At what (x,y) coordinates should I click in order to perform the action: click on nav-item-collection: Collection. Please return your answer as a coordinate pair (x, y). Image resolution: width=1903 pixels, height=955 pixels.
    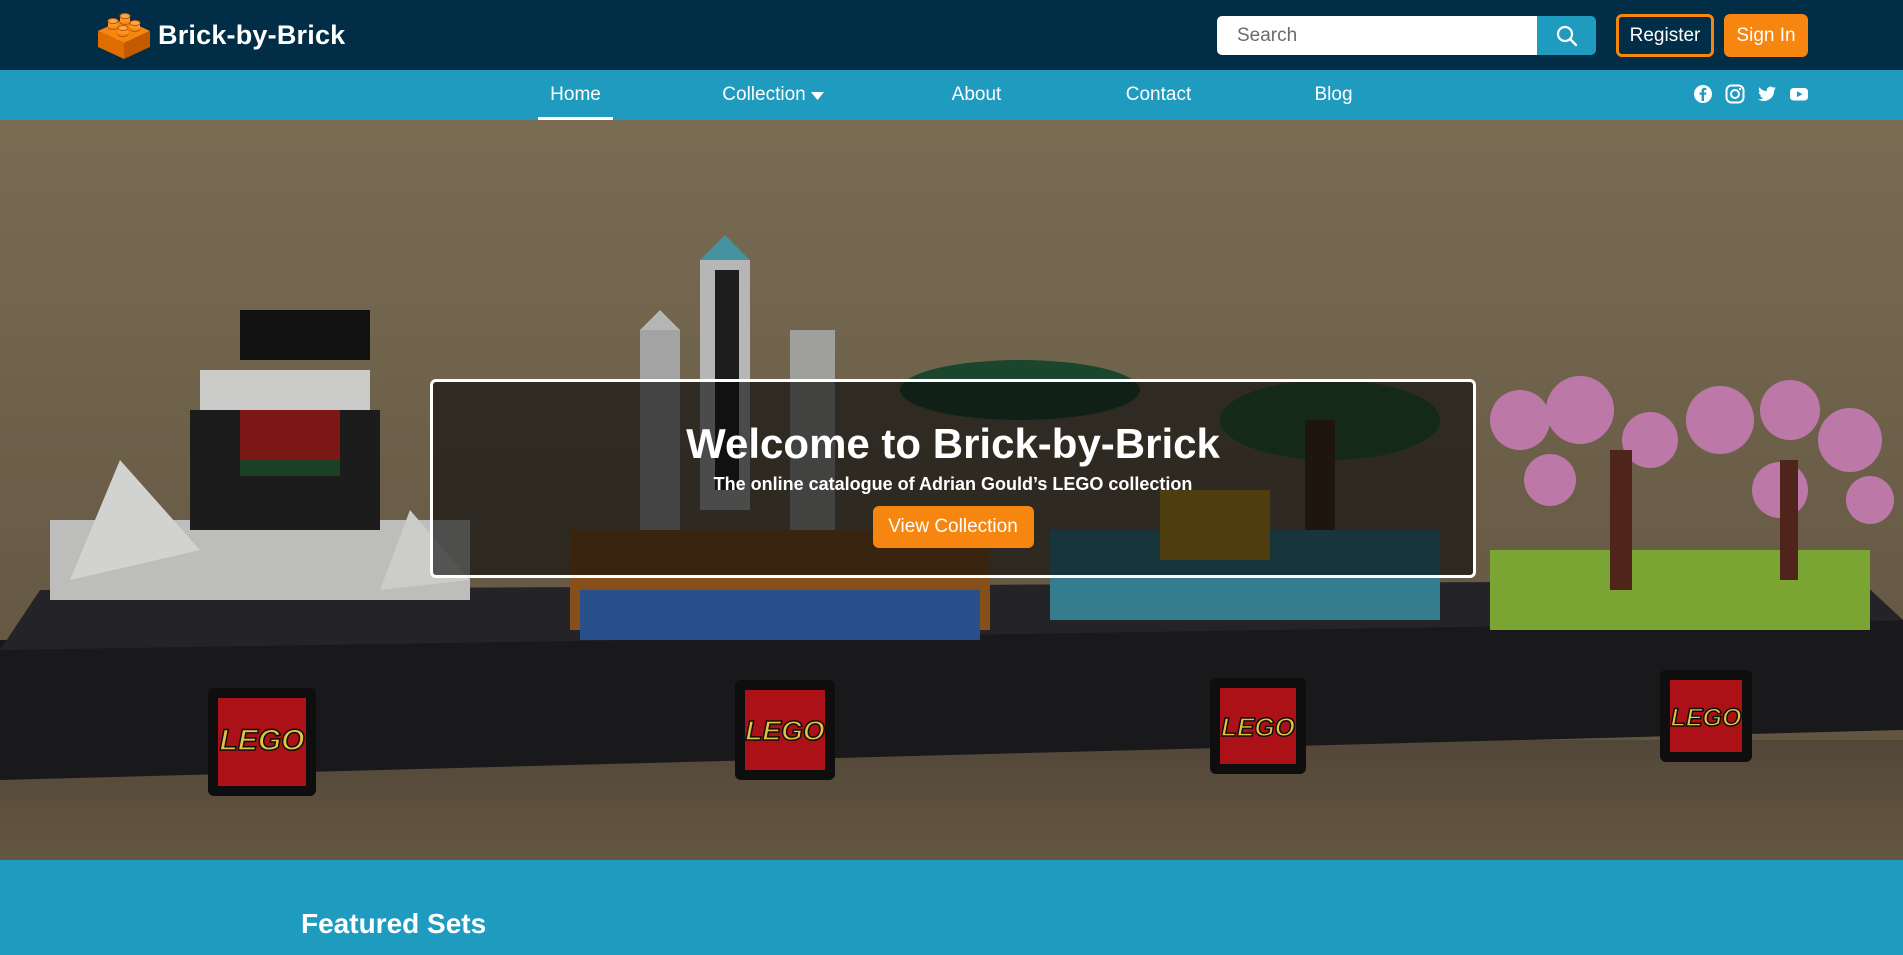
    Looking at the image, I should click on (773, 95).